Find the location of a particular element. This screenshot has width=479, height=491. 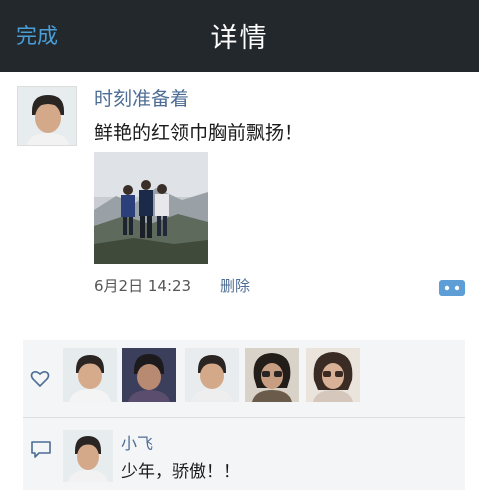

comment-toggle-icon is located at coordinates (452, 288).